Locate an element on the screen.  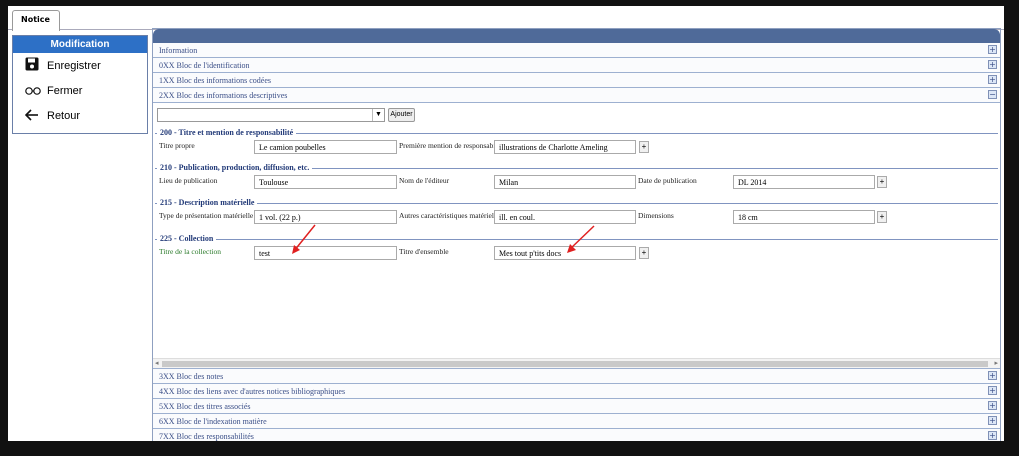
back-label: Retour is located at coordinates (64, 115).